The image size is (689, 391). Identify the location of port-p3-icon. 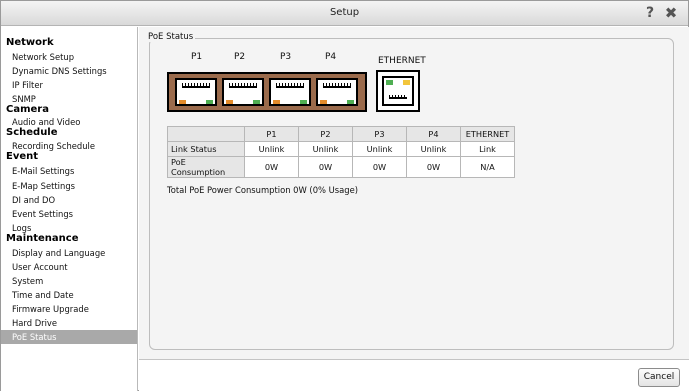
(290, 92).